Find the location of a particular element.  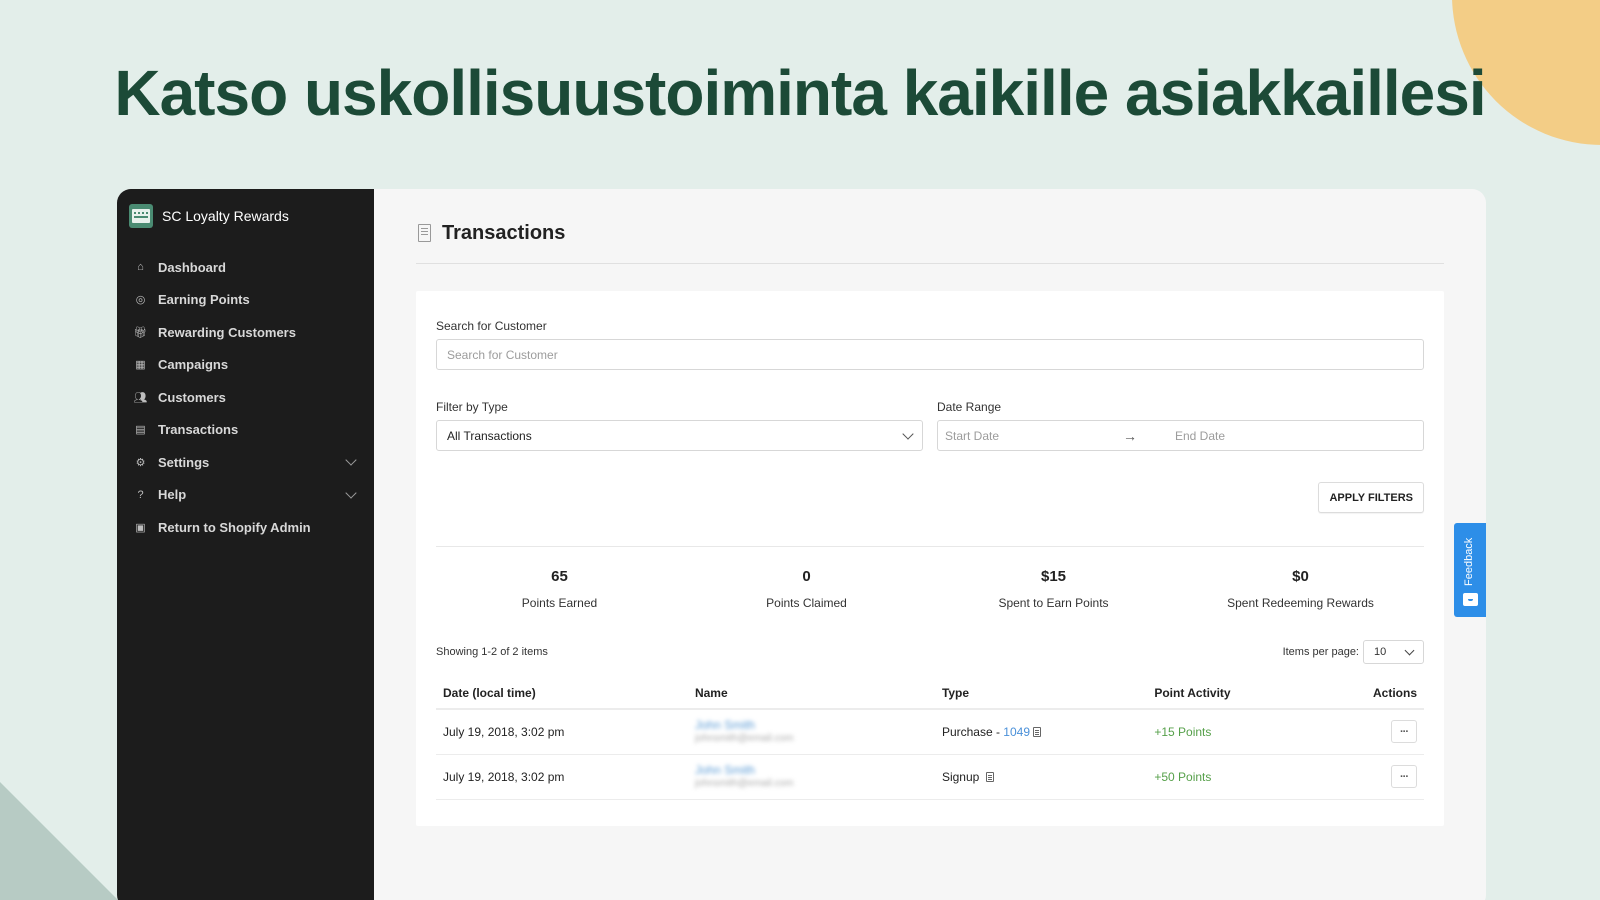

type-label: Signup is located at coordinates (960, 776).